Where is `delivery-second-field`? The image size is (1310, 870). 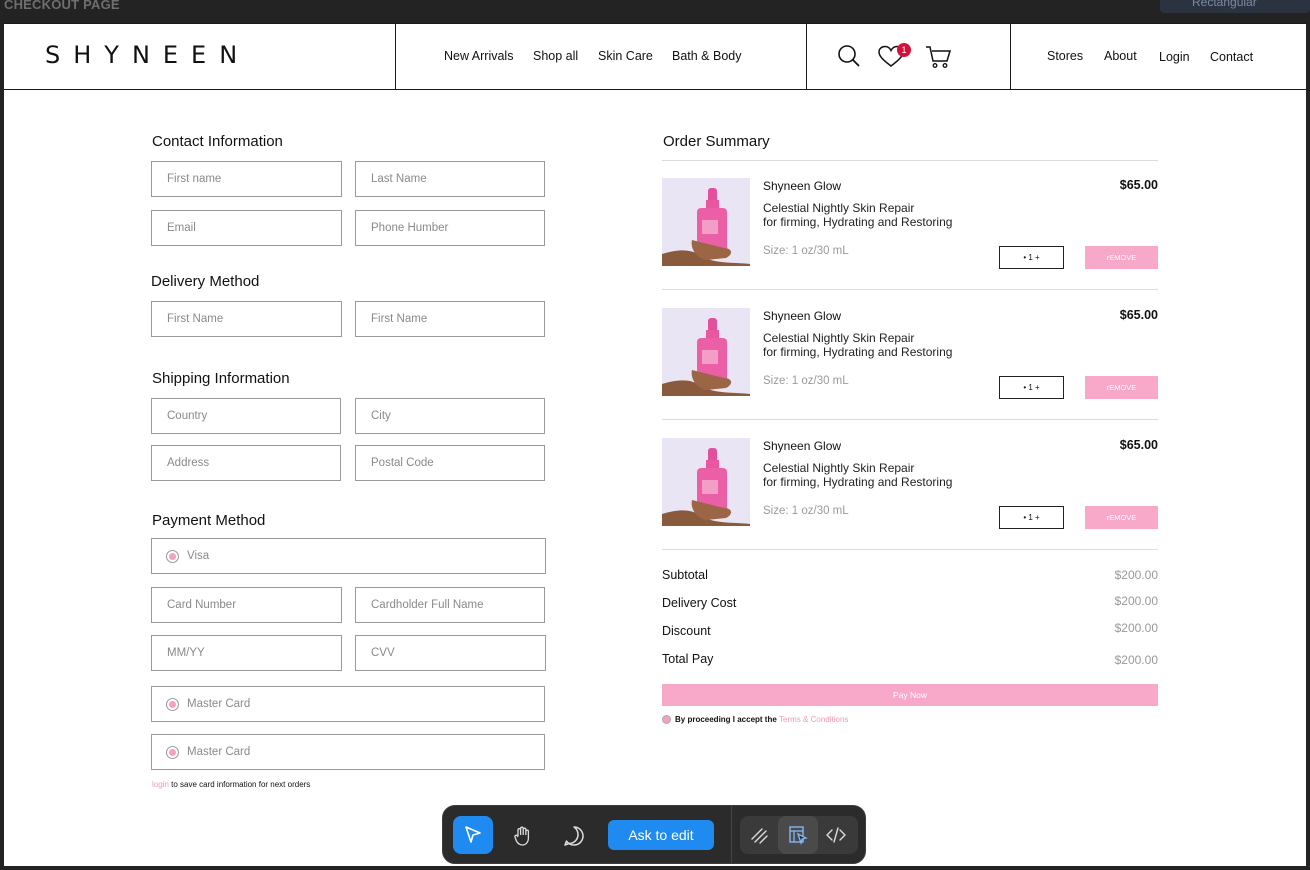 delivery-second-field is located at coordinates (450, 319).